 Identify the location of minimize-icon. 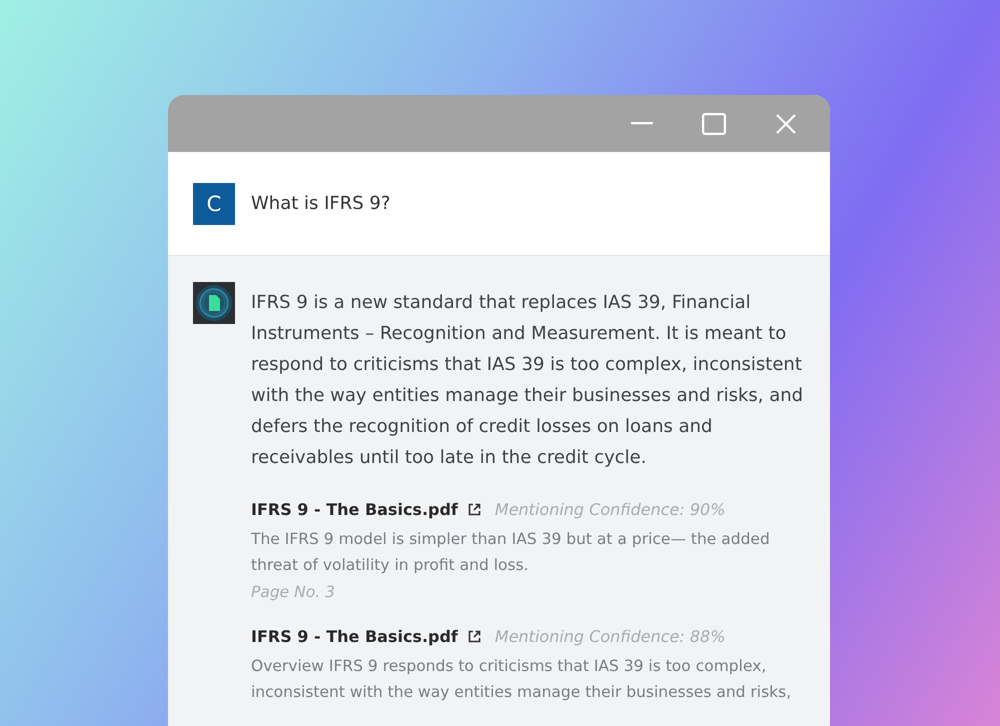
(642, 123).